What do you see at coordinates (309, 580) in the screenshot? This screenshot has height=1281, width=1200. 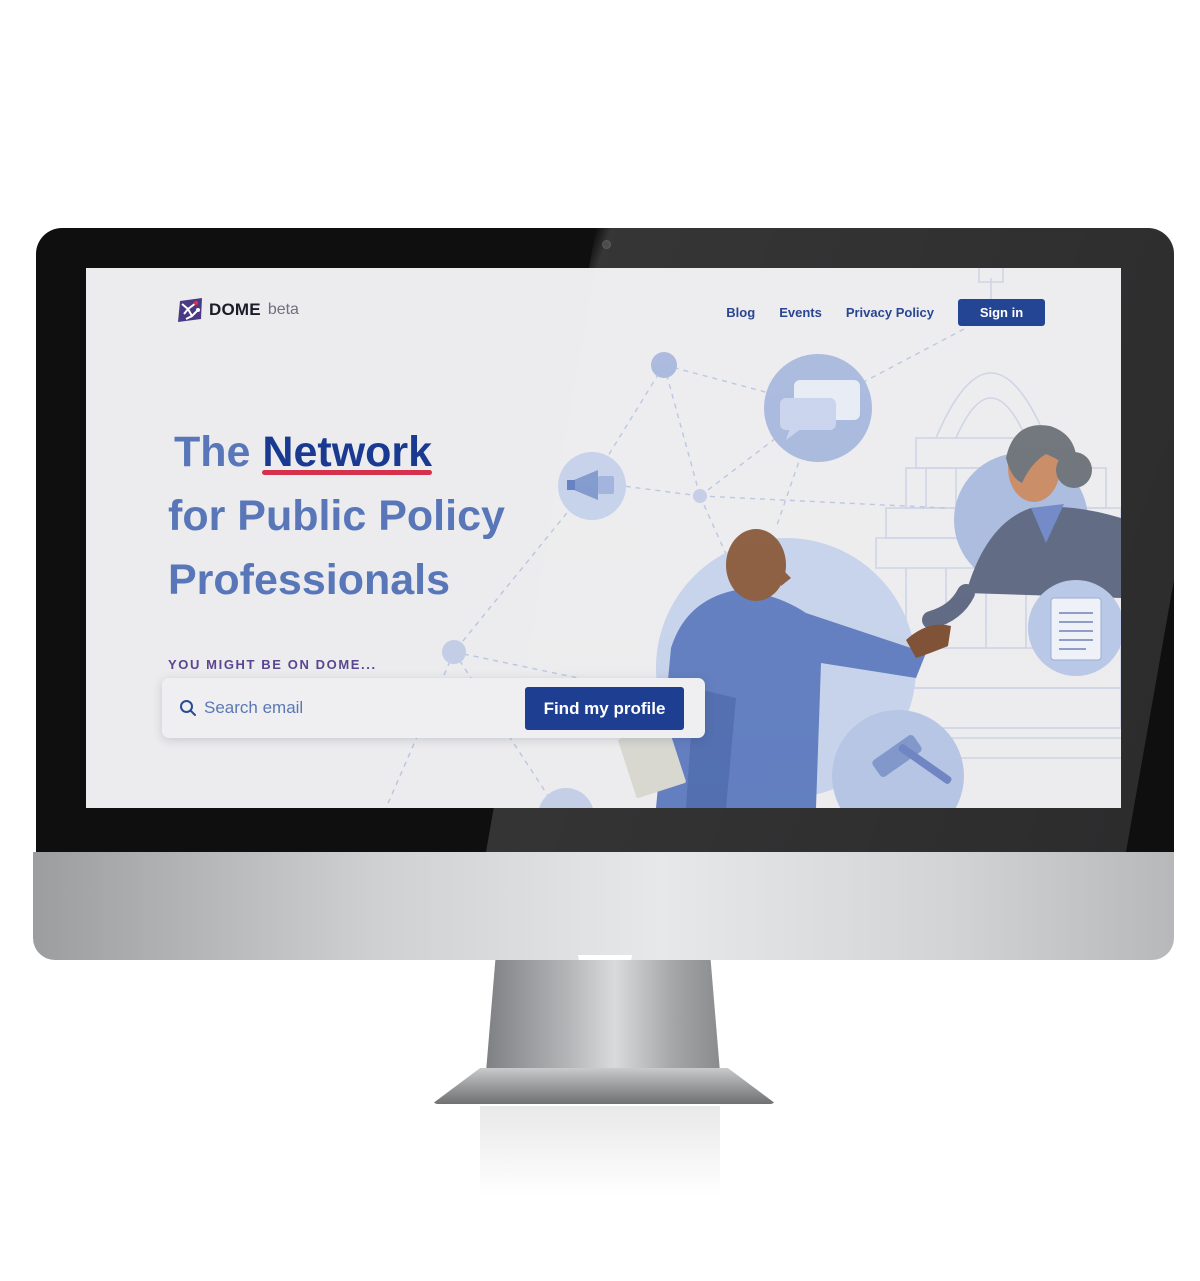 I see `hero-line-3: Professionals` at bounding box center [309, 580].